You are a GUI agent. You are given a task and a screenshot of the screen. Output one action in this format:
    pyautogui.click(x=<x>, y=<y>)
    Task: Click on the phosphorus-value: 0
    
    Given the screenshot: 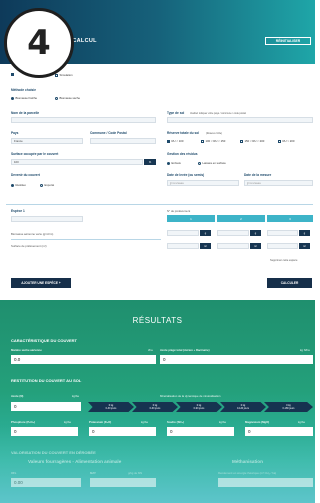 What is the action you would take?
    pyautogui.click(x=44, y=431)
    